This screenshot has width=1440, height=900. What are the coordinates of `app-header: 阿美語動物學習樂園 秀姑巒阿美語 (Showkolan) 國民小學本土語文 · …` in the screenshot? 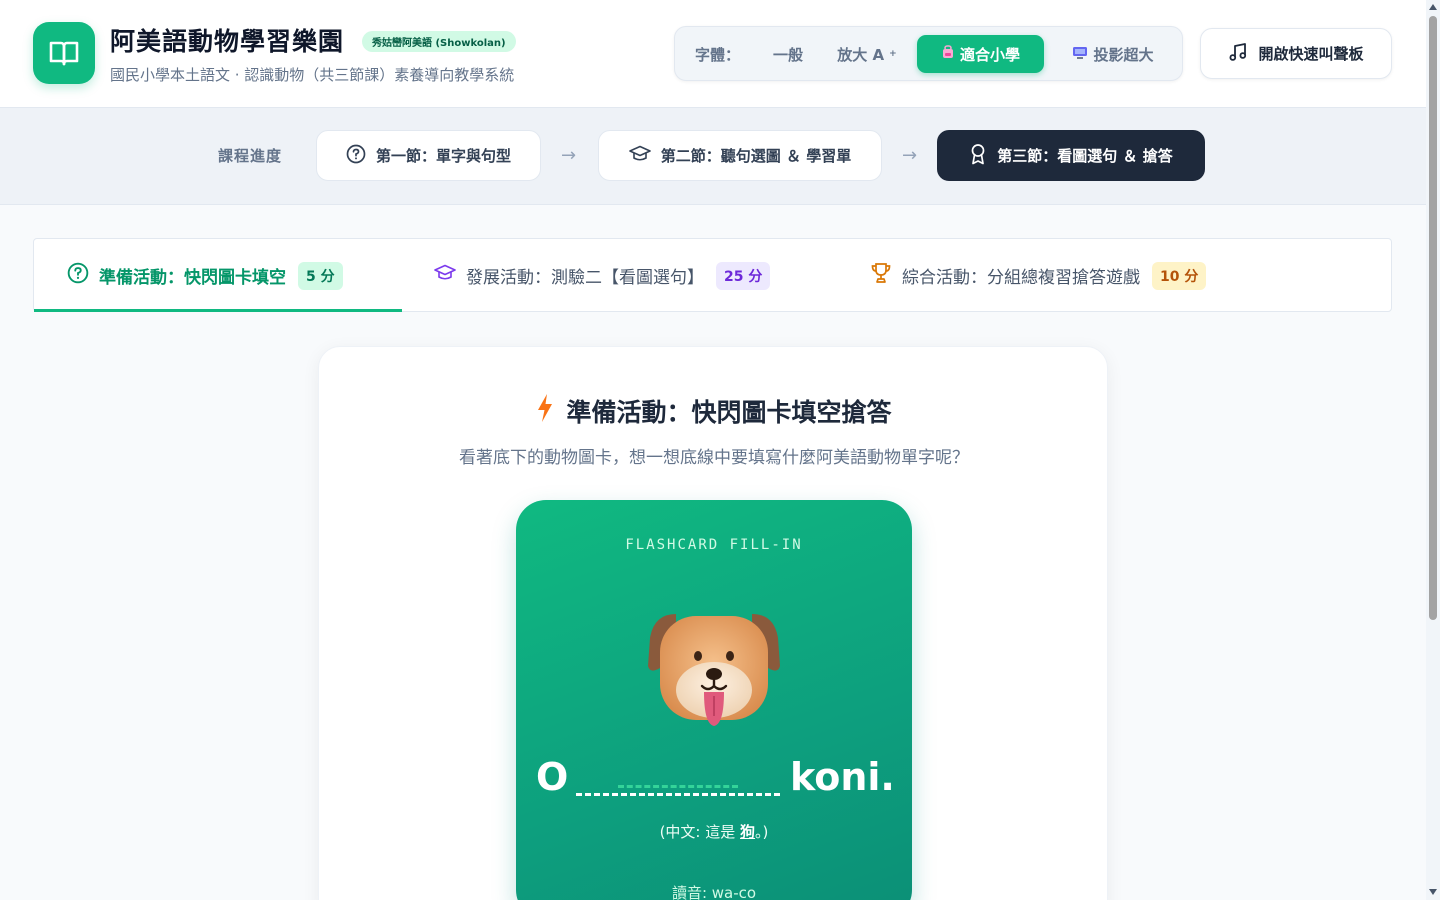 It's located at (713, 54).